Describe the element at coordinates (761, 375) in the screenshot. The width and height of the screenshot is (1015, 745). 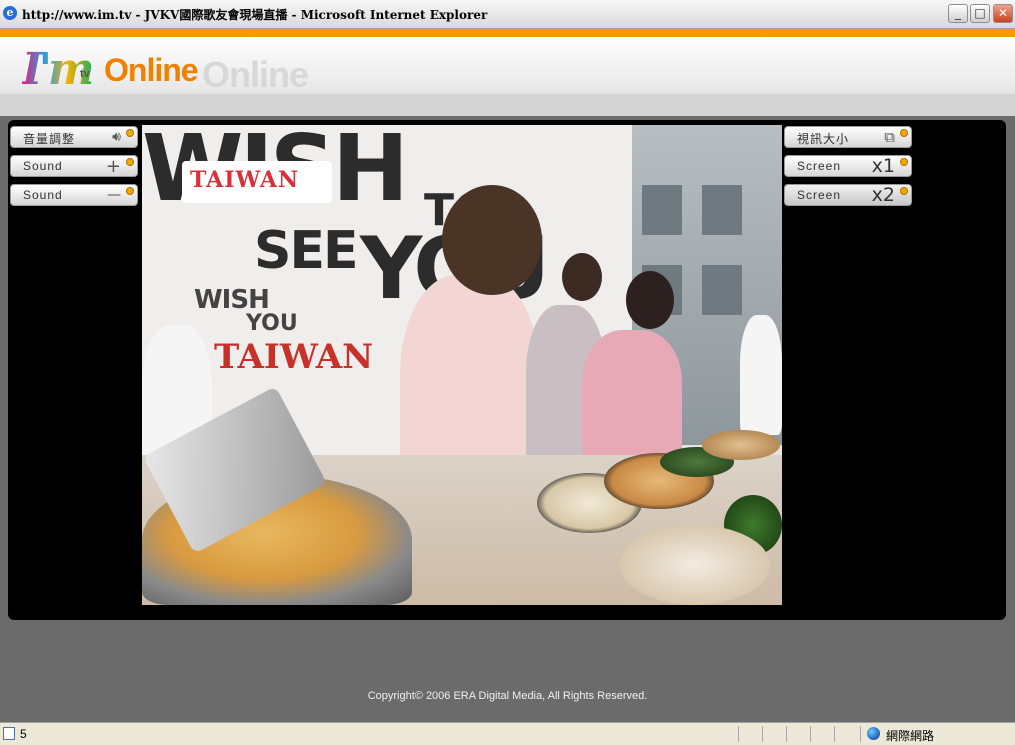
I see `video-person-right` at that location.